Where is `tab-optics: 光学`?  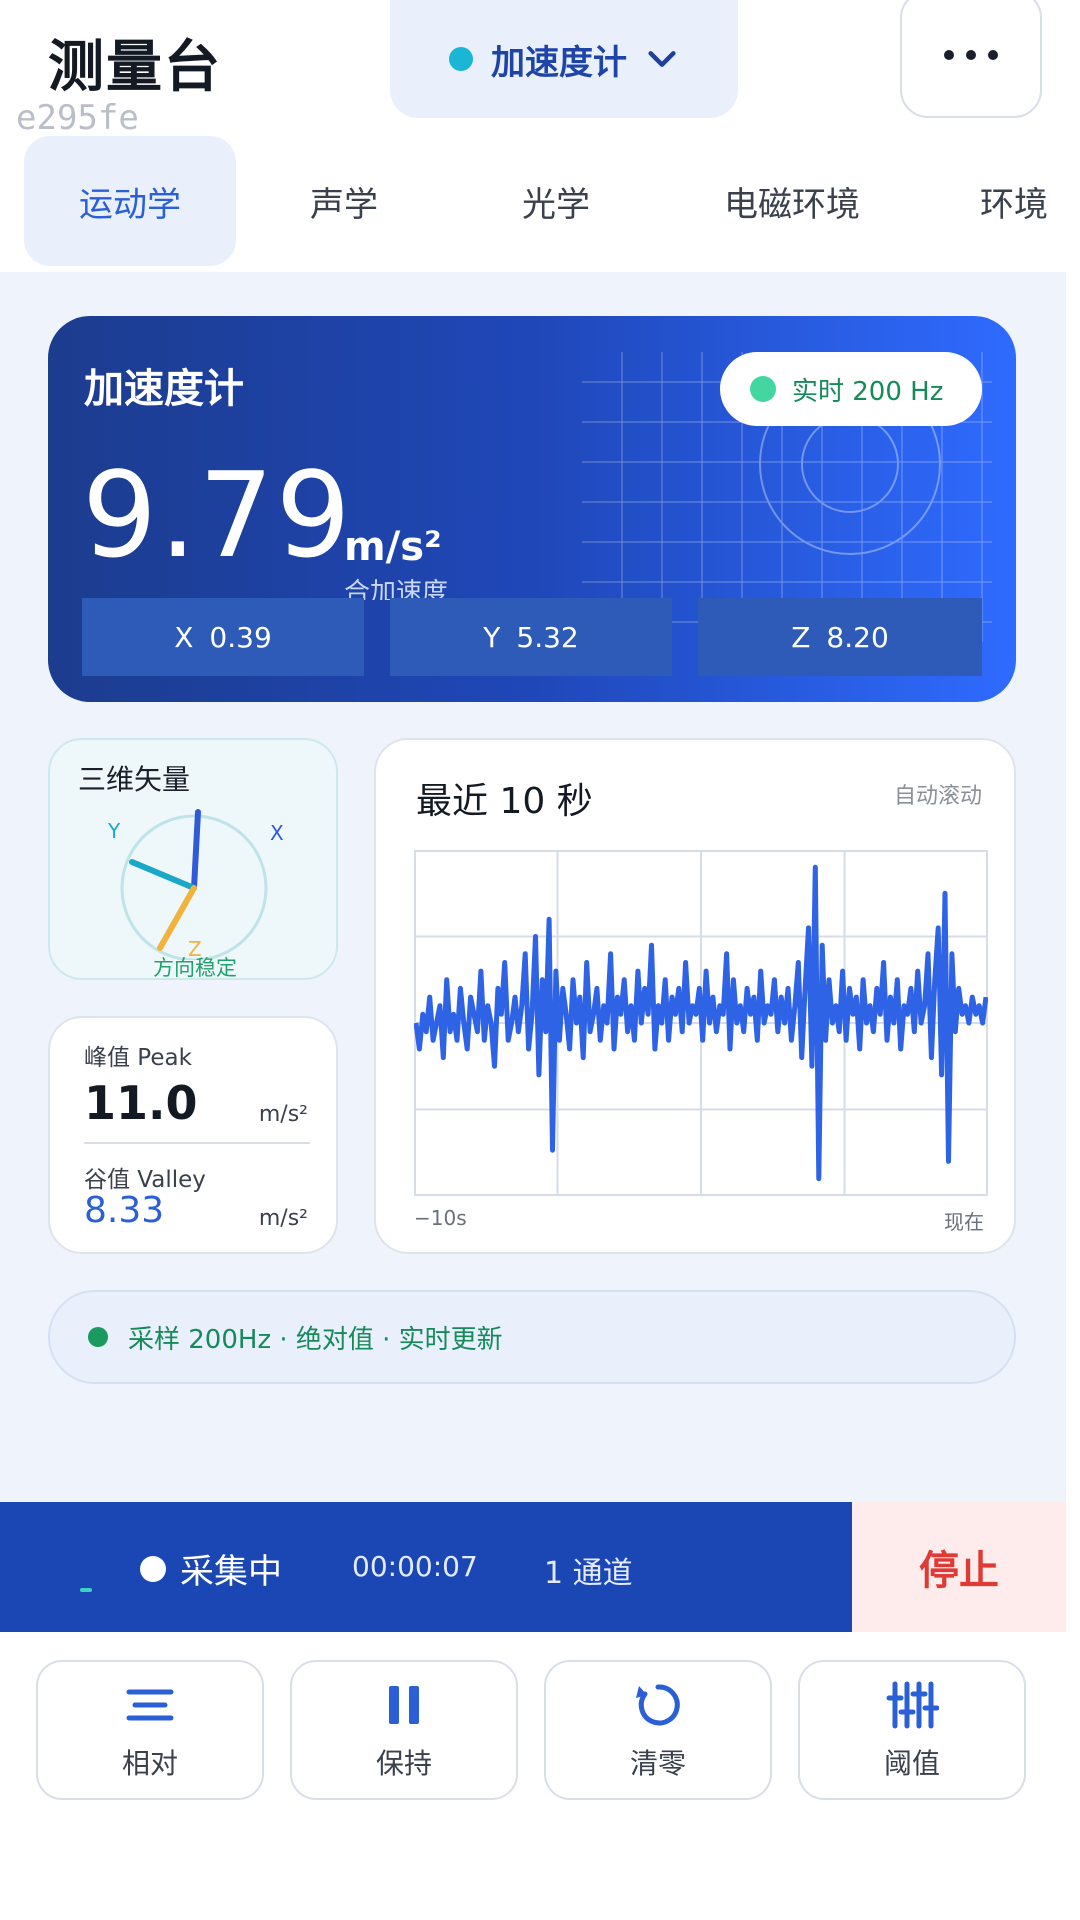
tab-optics: 光学 is located at coordinates (556, 201).